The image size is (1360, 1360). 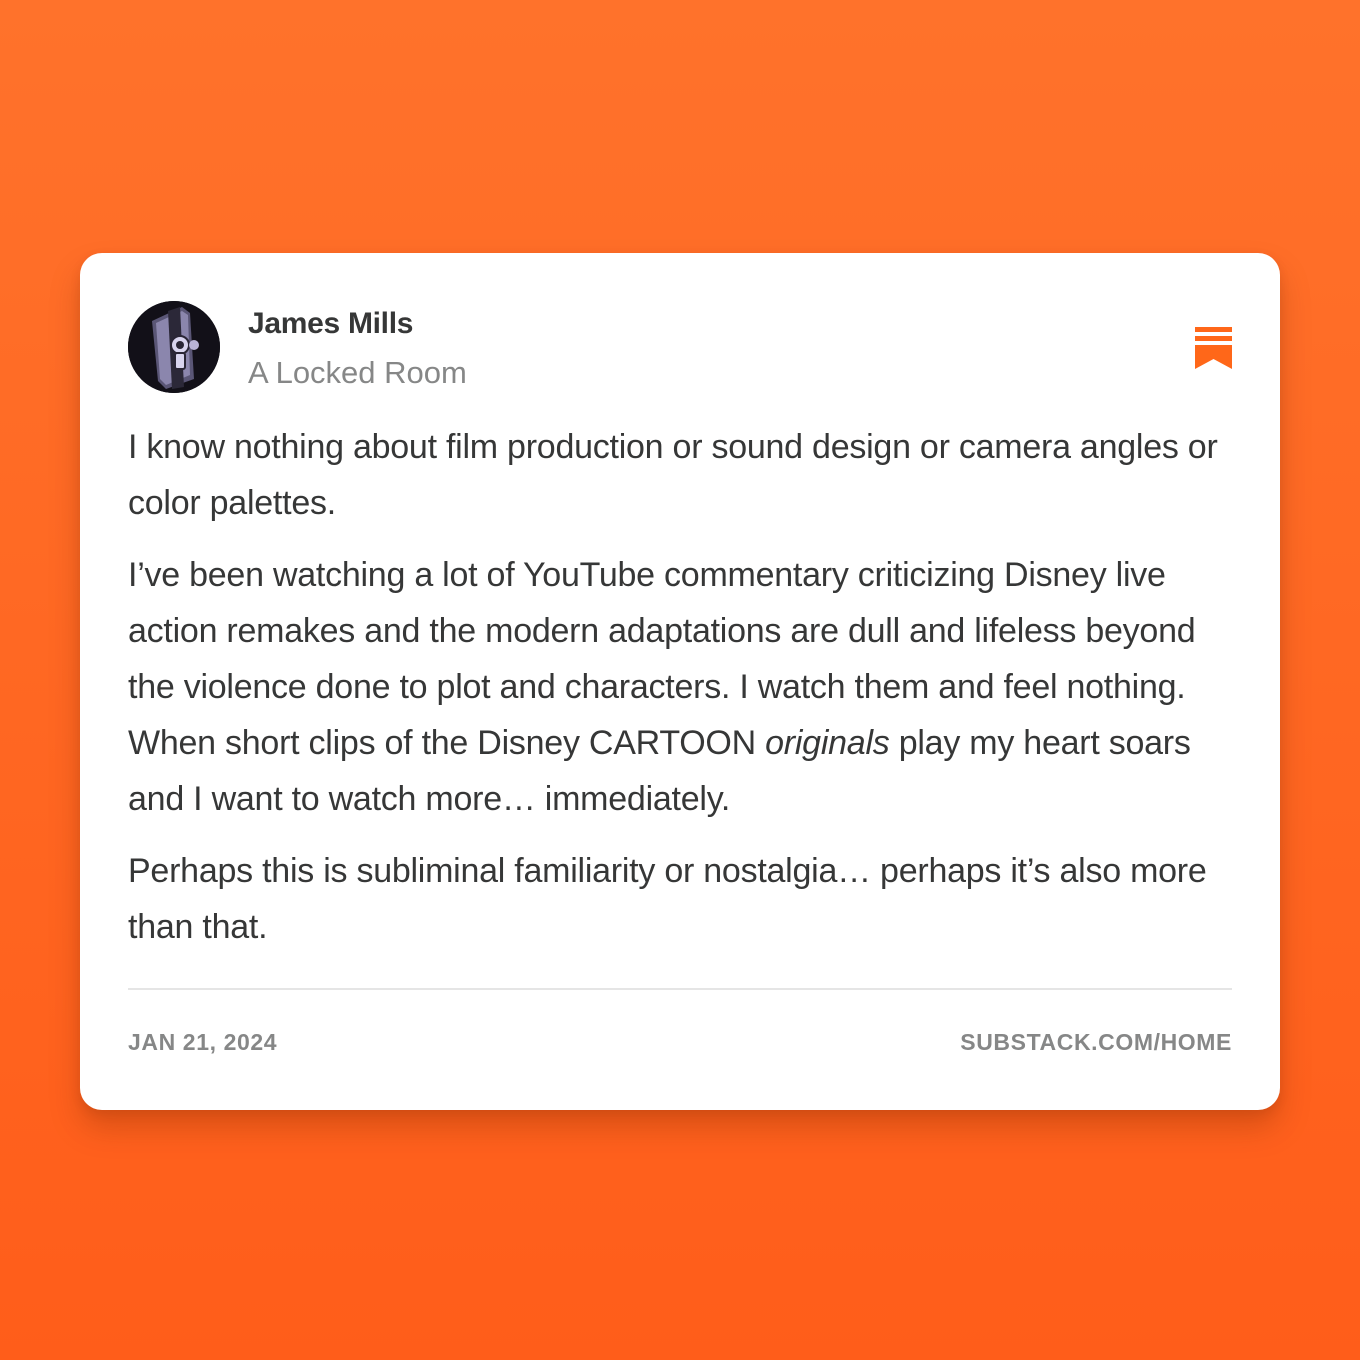 What do you see at coordinates (1096, 1042) in the screenshot?
I see `substack-home-link: SUBSTACK.COM/HOME` at bounding box center [1096, 1042].